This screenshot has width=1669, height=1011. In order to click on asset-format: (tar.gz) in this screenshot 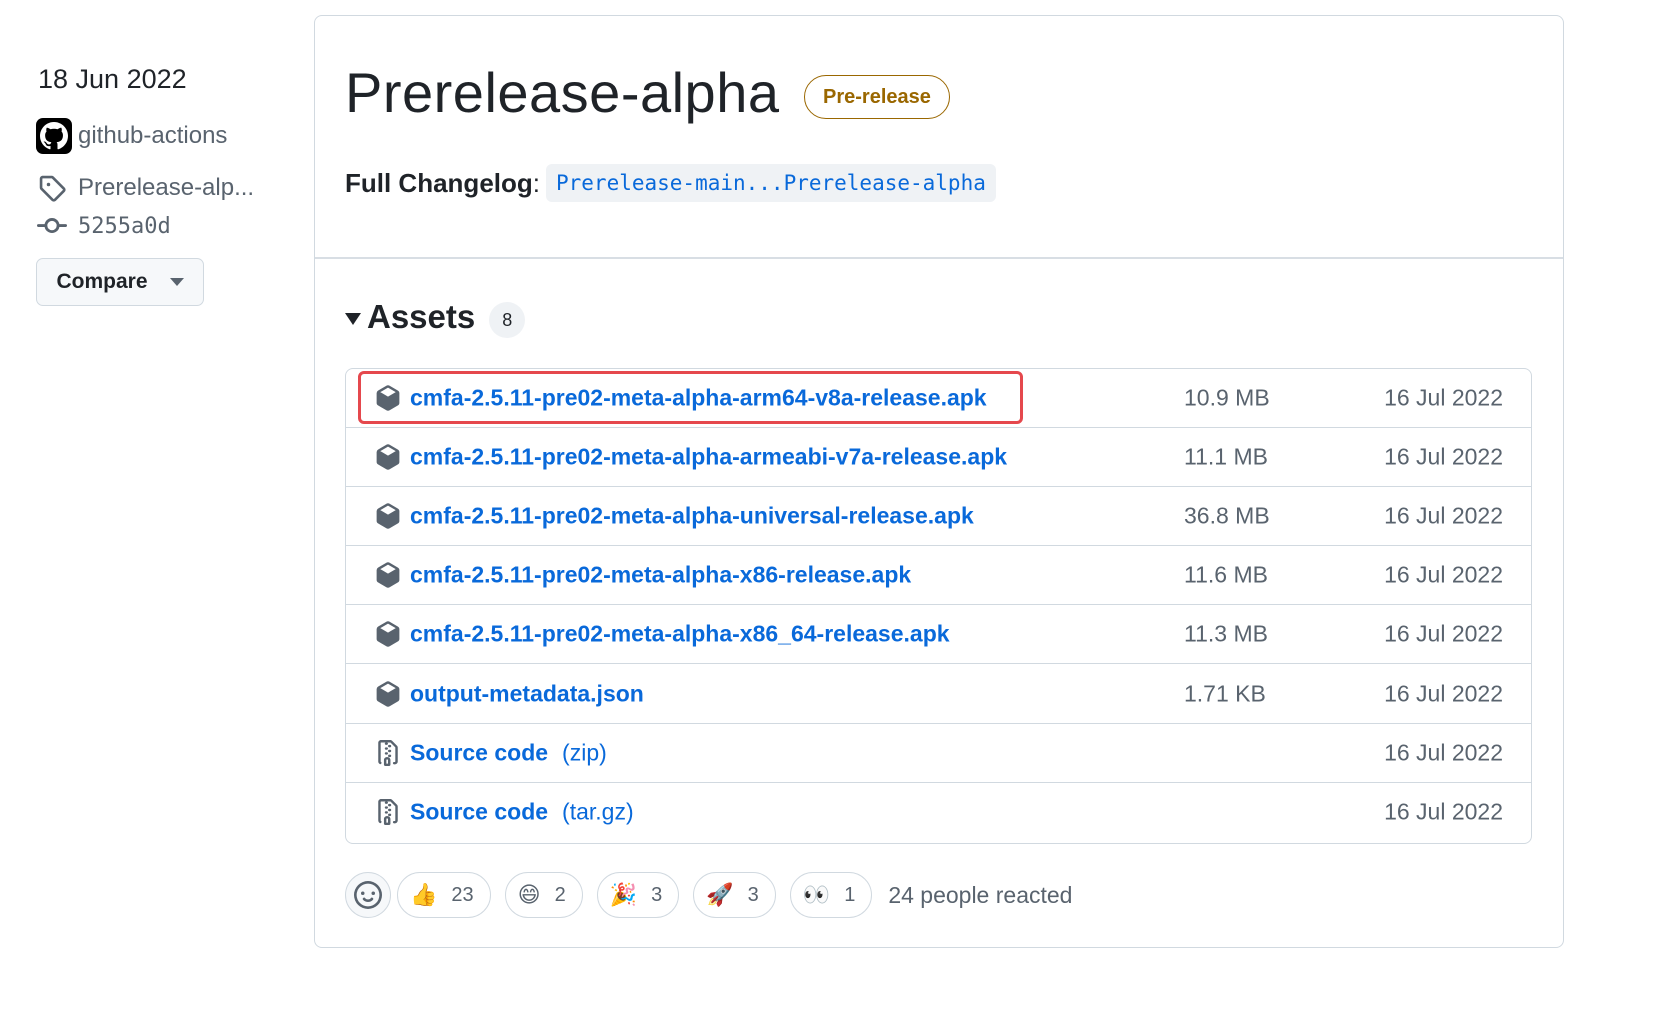, I will do `click(598, 812)`.